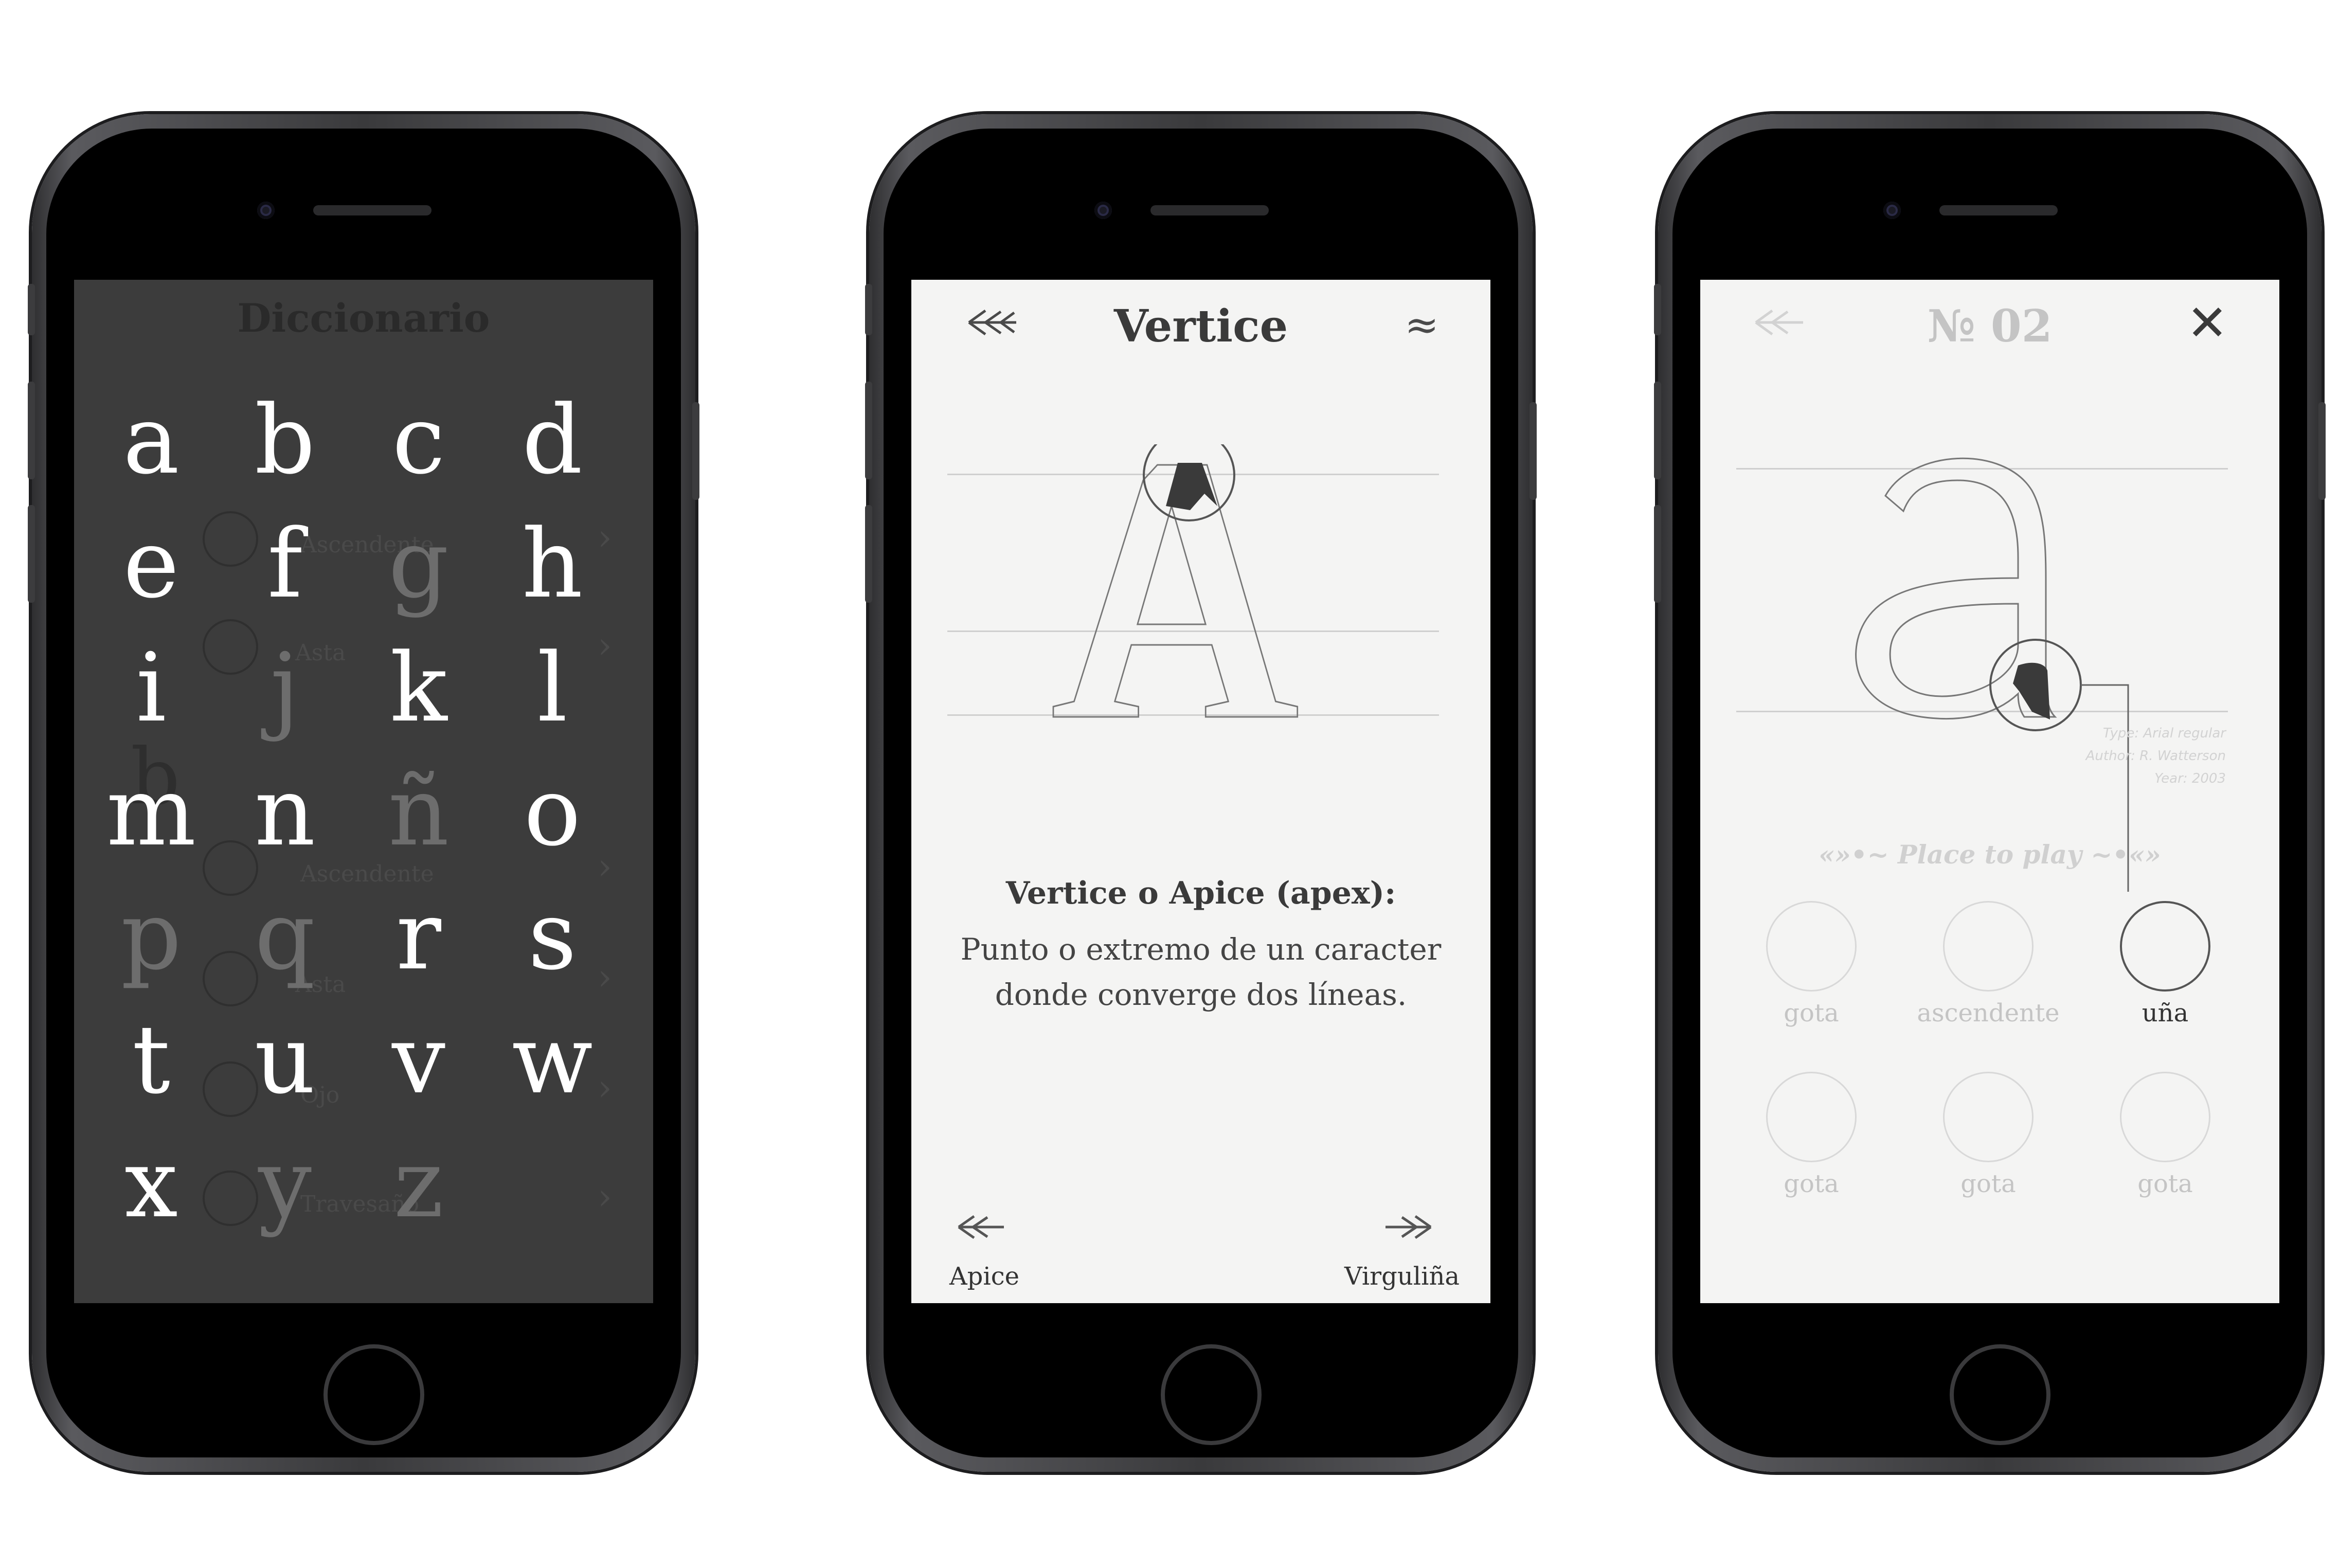  I want to click on letter-c: c, so click(418, 440).